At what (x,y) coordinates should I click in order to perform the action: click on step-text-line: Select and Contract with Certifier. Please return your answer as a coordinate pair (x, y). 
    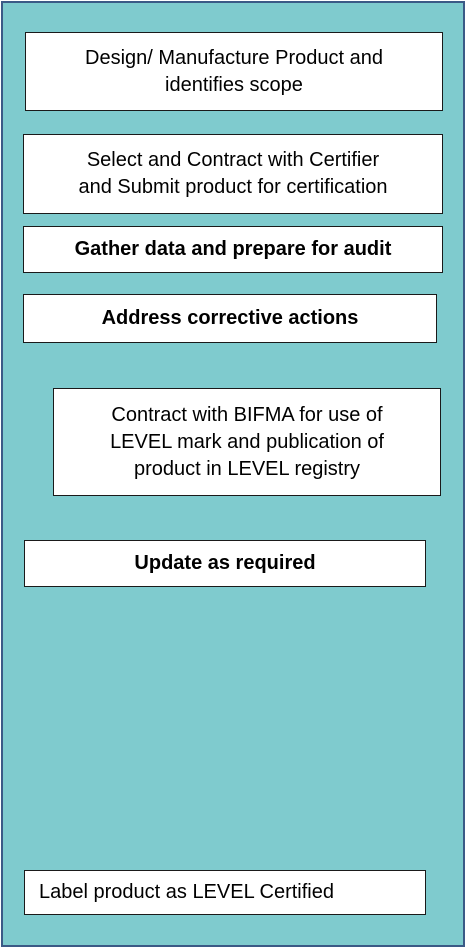
    Looking at the image, I should click on (233, 160).